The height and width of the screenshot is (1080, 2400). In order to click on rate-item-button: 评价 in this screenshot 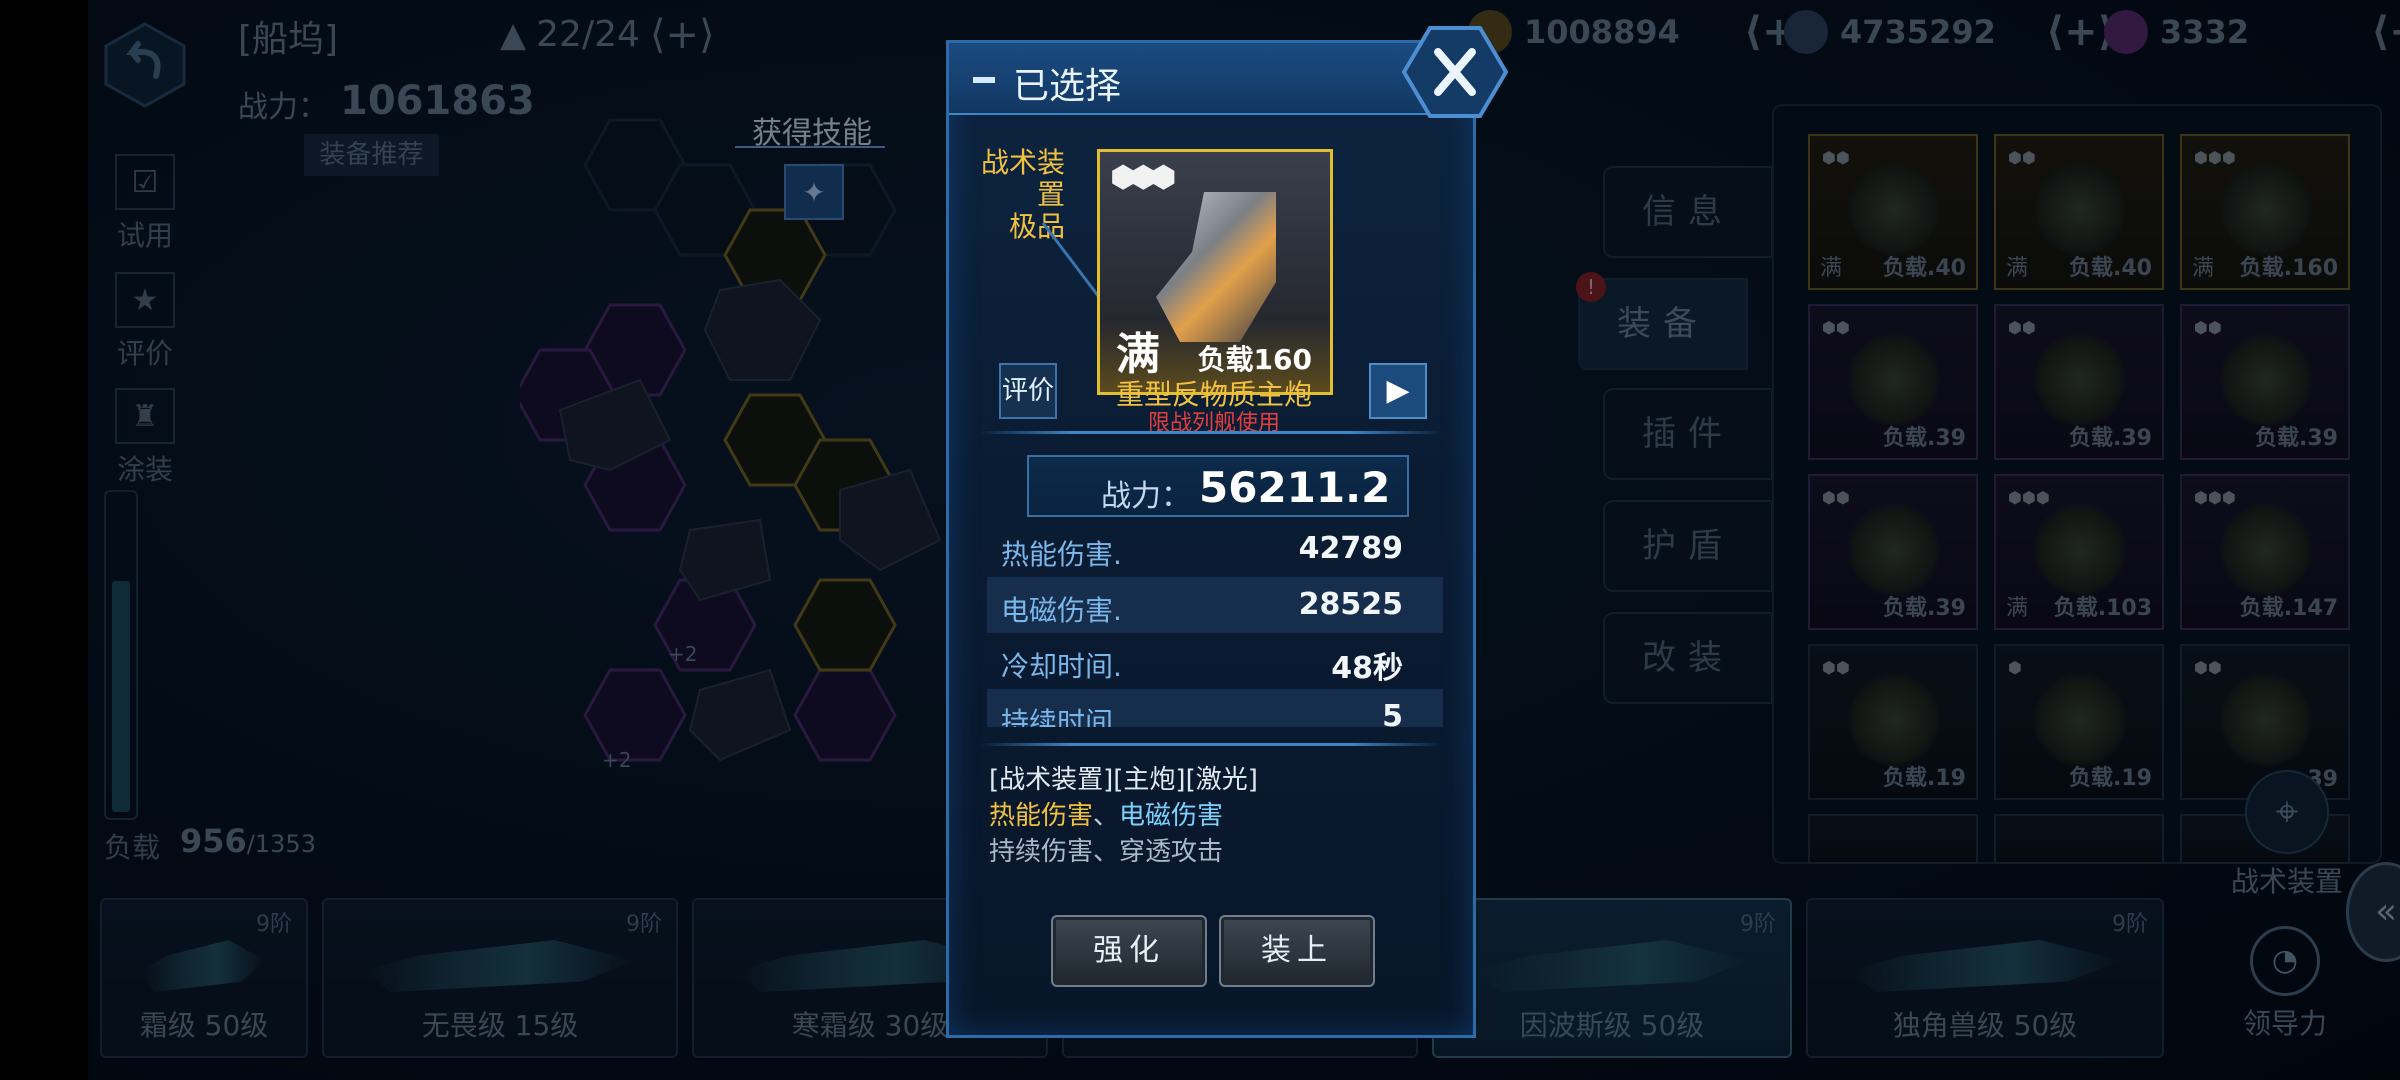, I will do `click(1028, 391)`.